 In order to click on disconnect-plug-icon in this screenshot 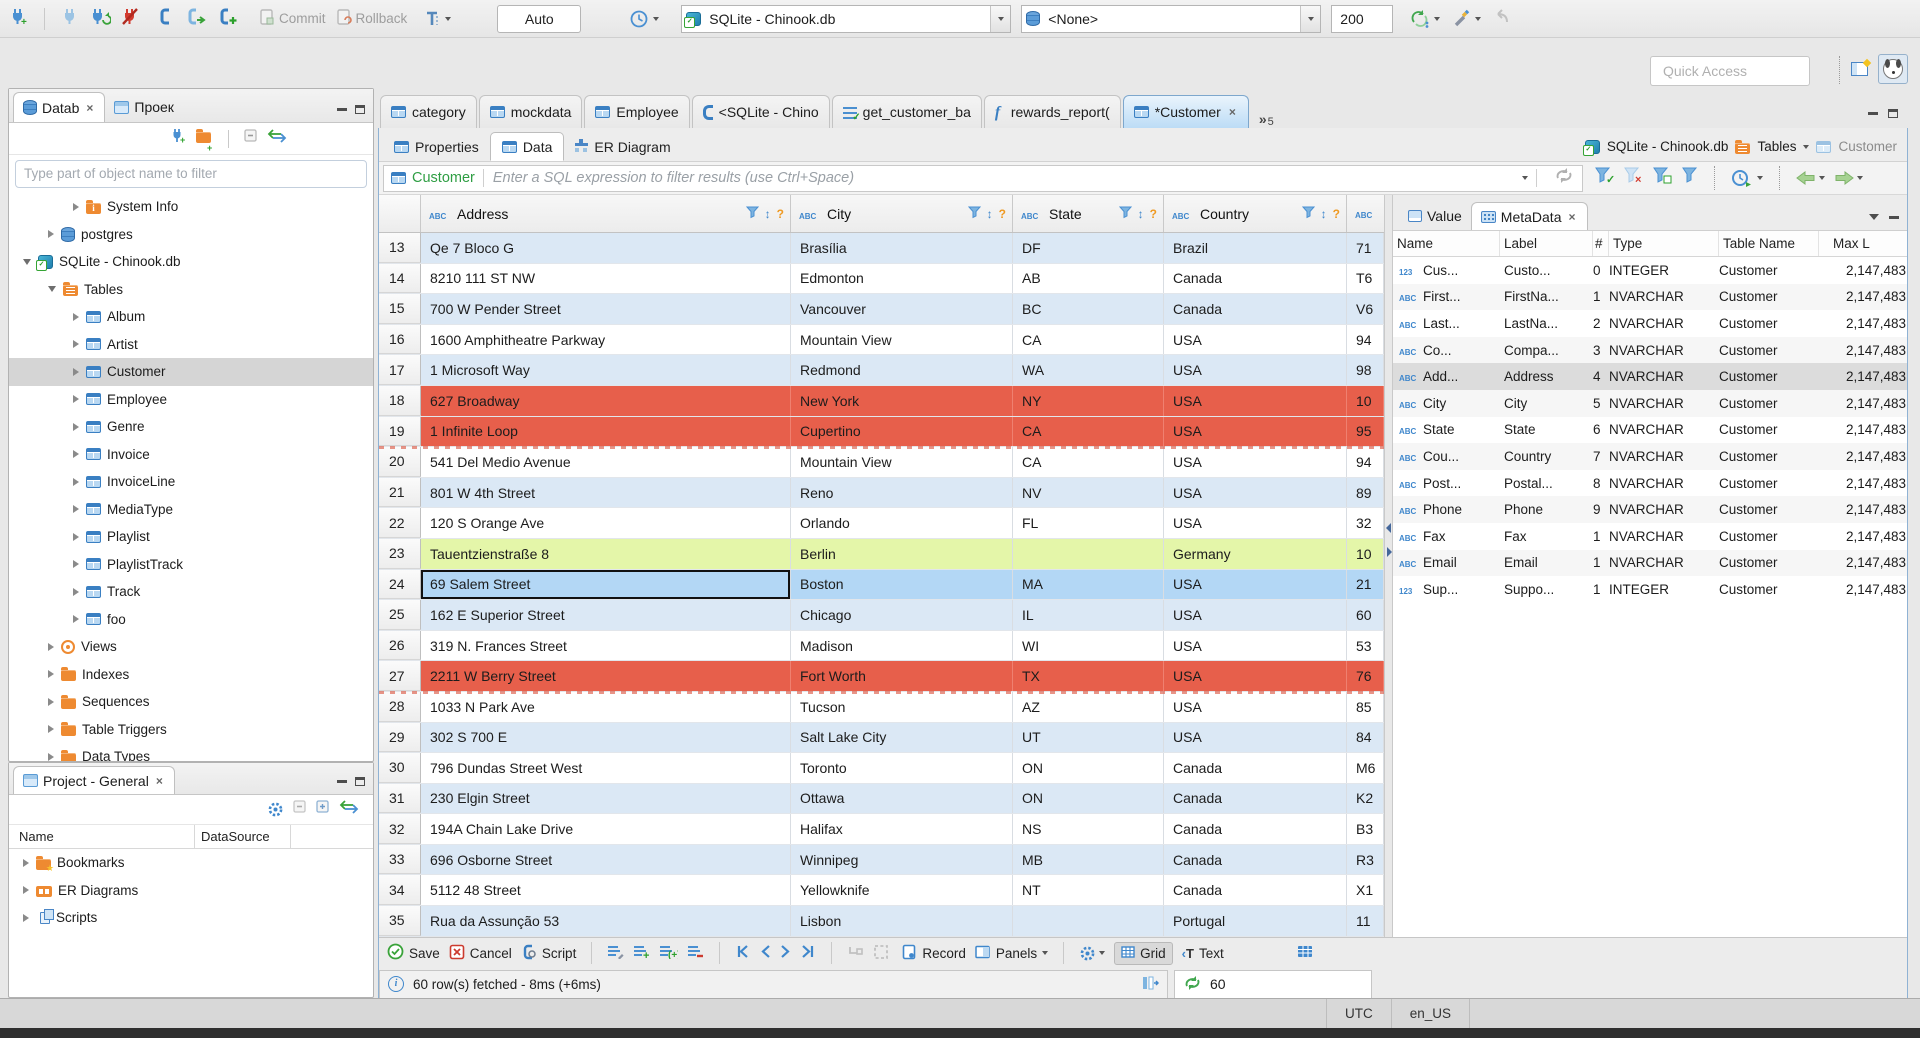, I will do `click(131, 19)`.